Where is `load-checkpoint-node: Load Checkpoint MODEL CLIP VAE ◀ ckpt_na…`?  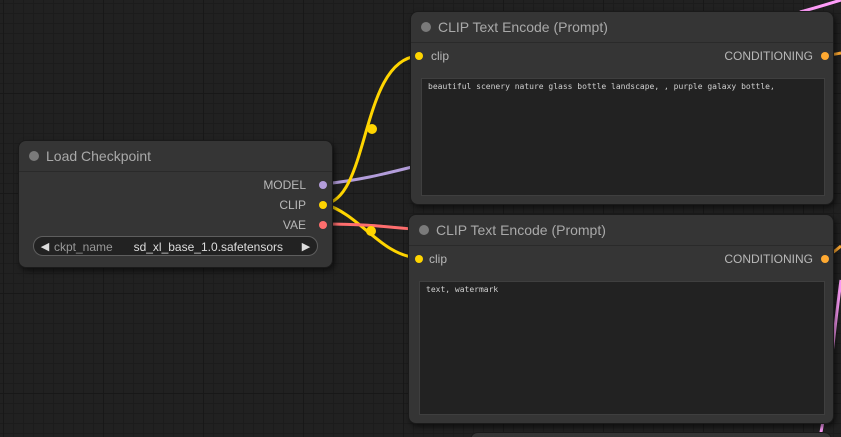 load-checkpoint-node: Load Checkpoint MODEL CLIP VAE ◀ ckpt_na… is located at coordinates (175, 204).